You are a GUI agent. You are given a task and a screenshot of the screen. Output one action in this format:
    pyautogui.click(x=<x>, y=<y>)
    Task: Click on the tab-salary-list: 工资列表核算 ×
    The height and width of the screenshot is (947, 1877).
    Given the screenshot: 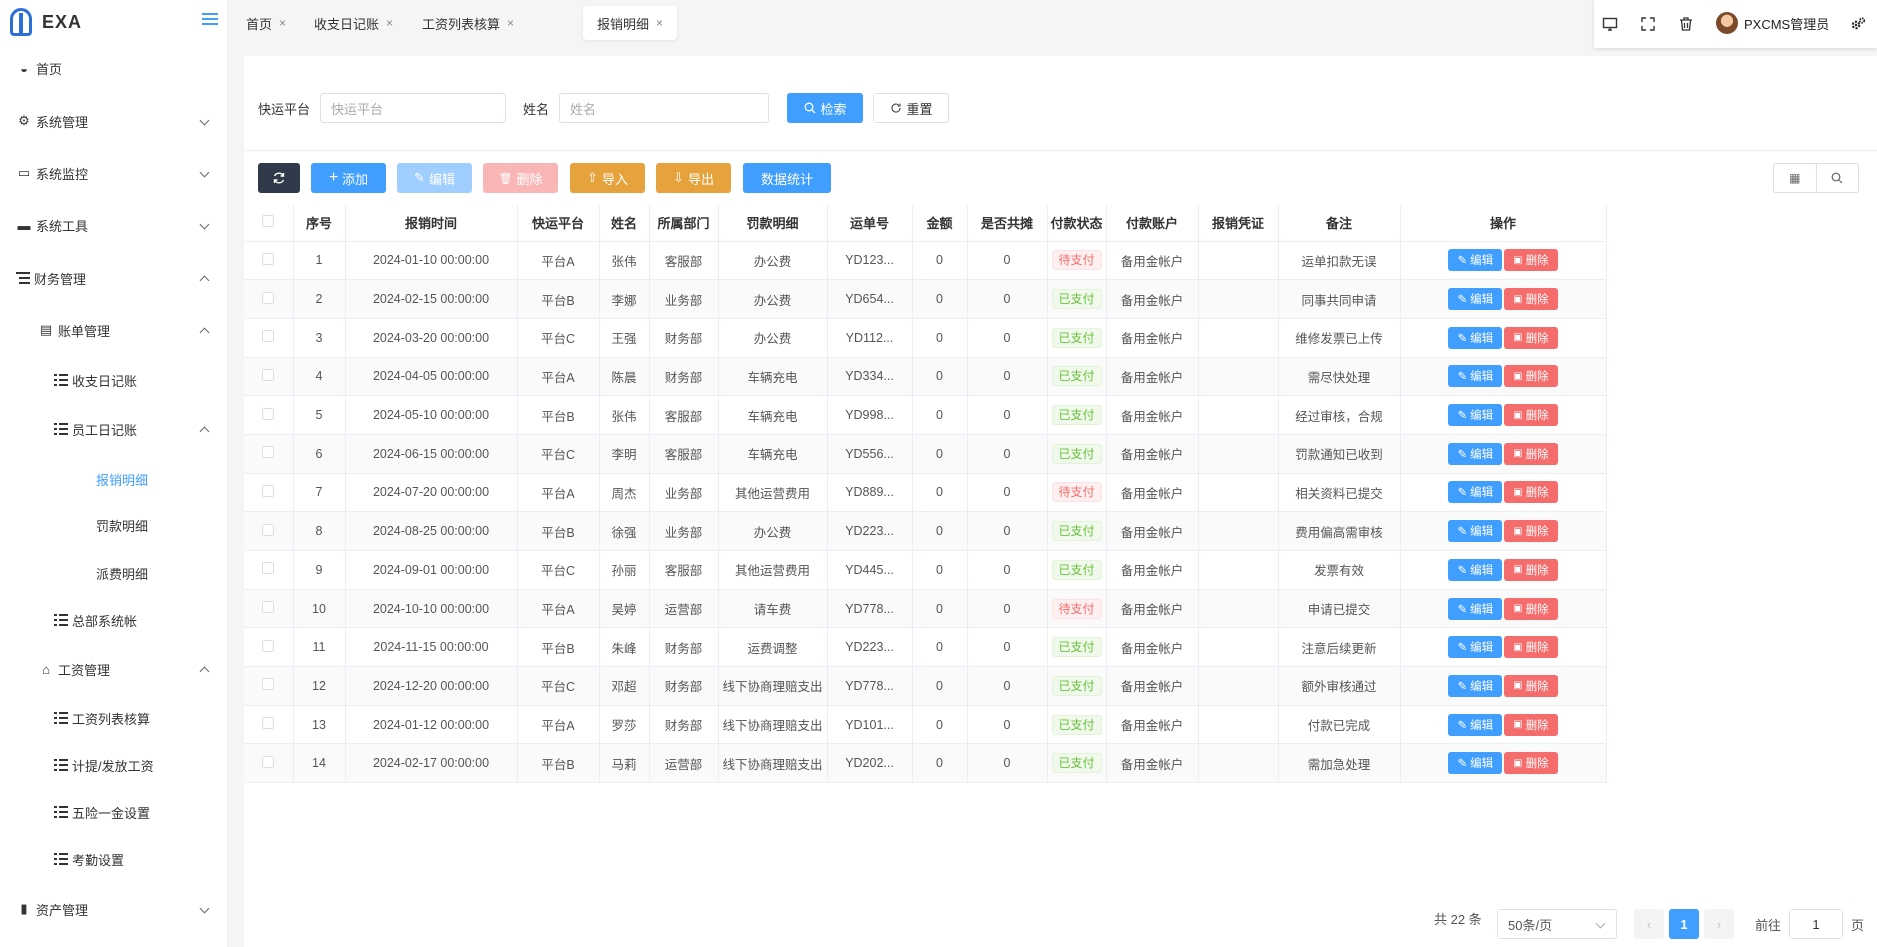 What is the action you would take?
    pyautogui.click(x=468, y=23)
    